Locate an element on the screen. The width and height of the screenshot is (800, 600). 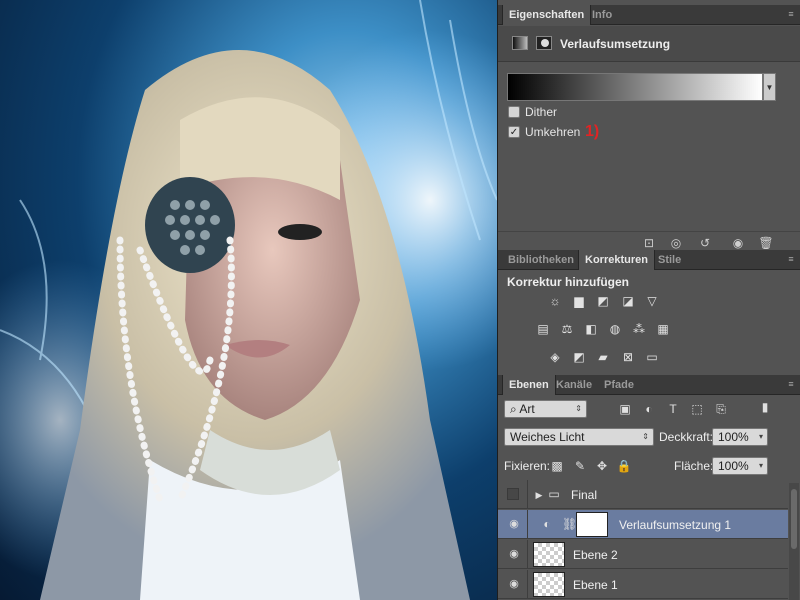
levels-icon: ▆ is located at coordinates (579, 301).